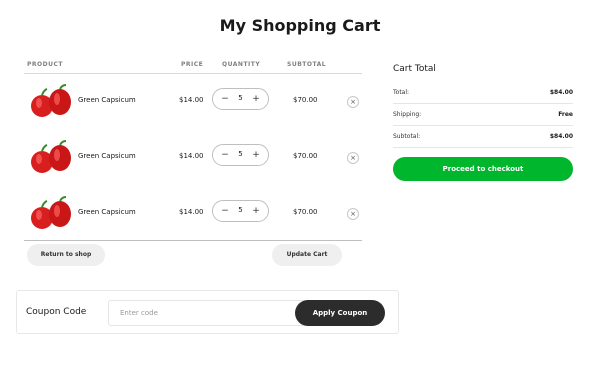 This screenshot has width=600, height=384. I want to click on table-divider, so click(193, 240).